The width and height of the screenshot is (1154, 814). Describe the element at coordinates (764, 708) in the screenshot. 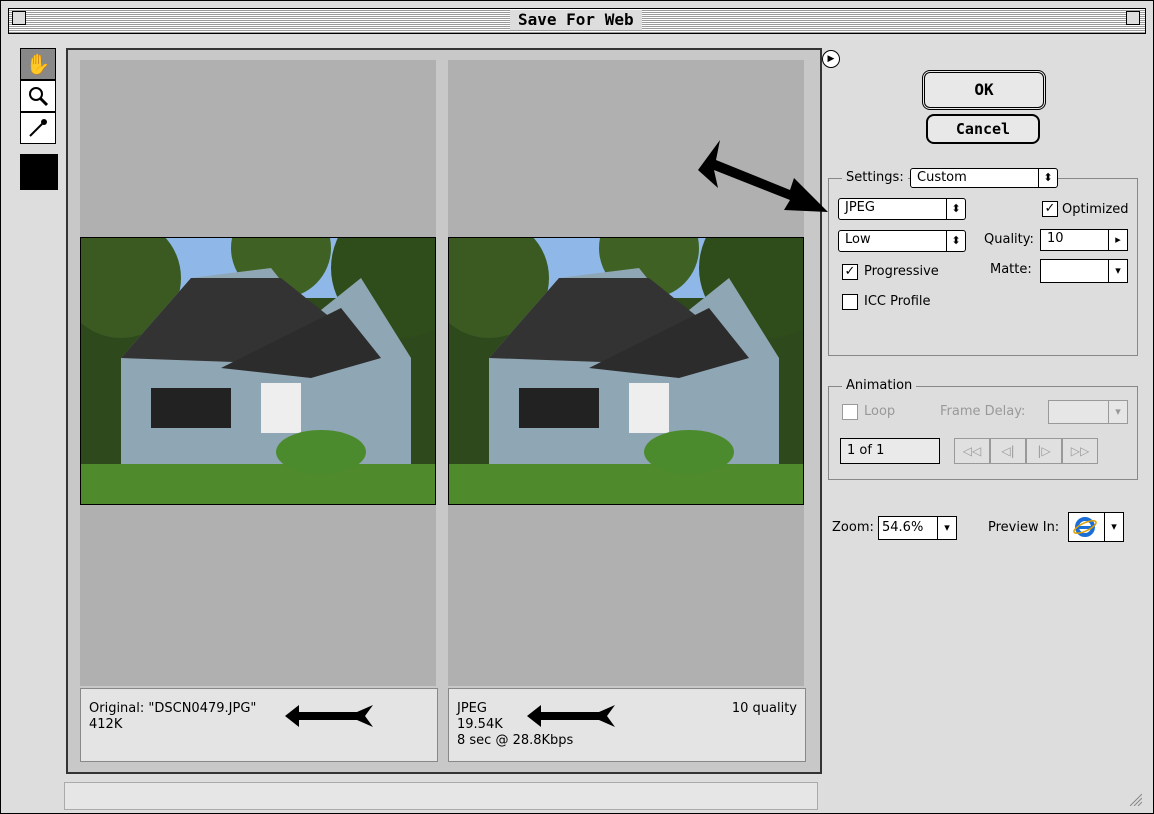

I see `quality-note: 10 quality` at that location.